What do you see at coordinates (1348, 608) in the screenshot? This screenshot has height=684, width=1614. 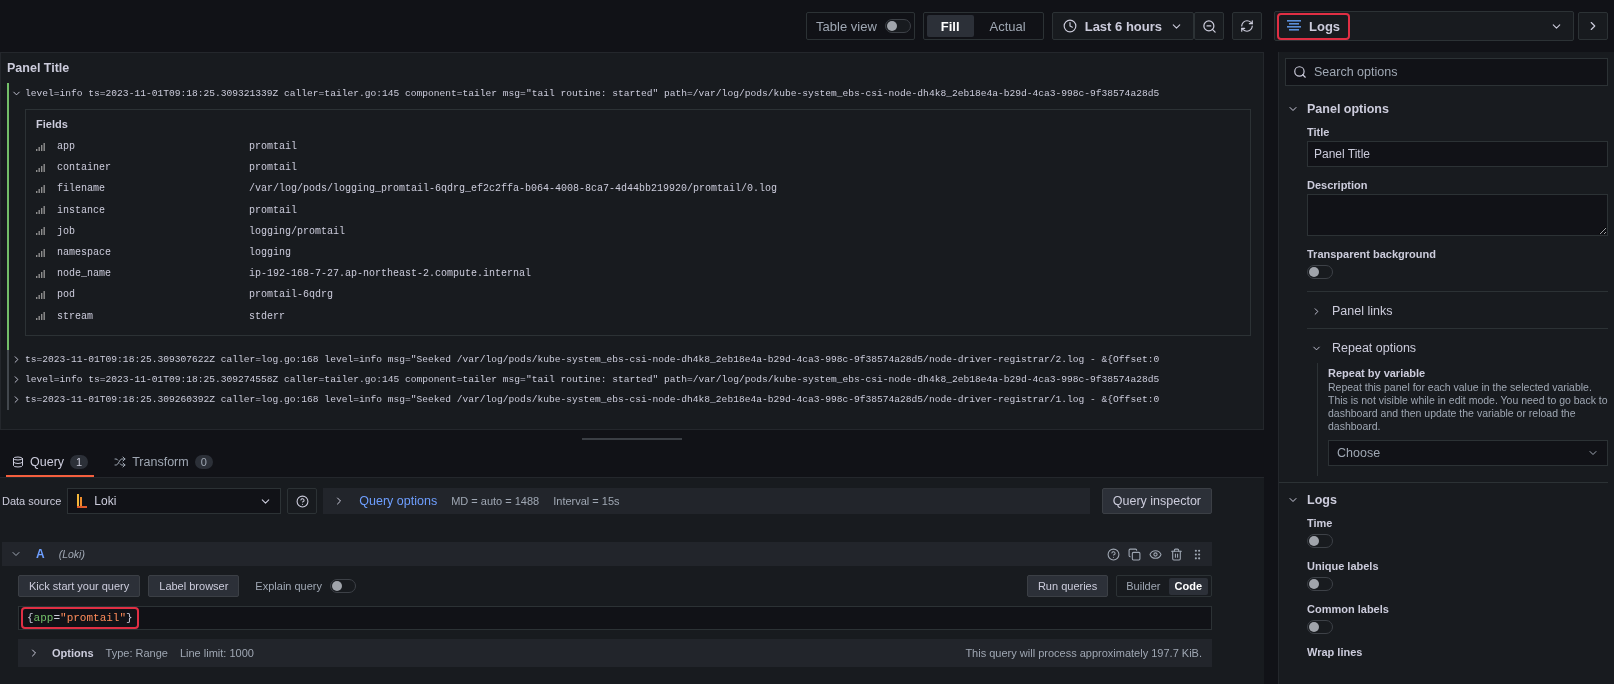 I see `switch-label: Common labels` at bounding box center [1348, 608].